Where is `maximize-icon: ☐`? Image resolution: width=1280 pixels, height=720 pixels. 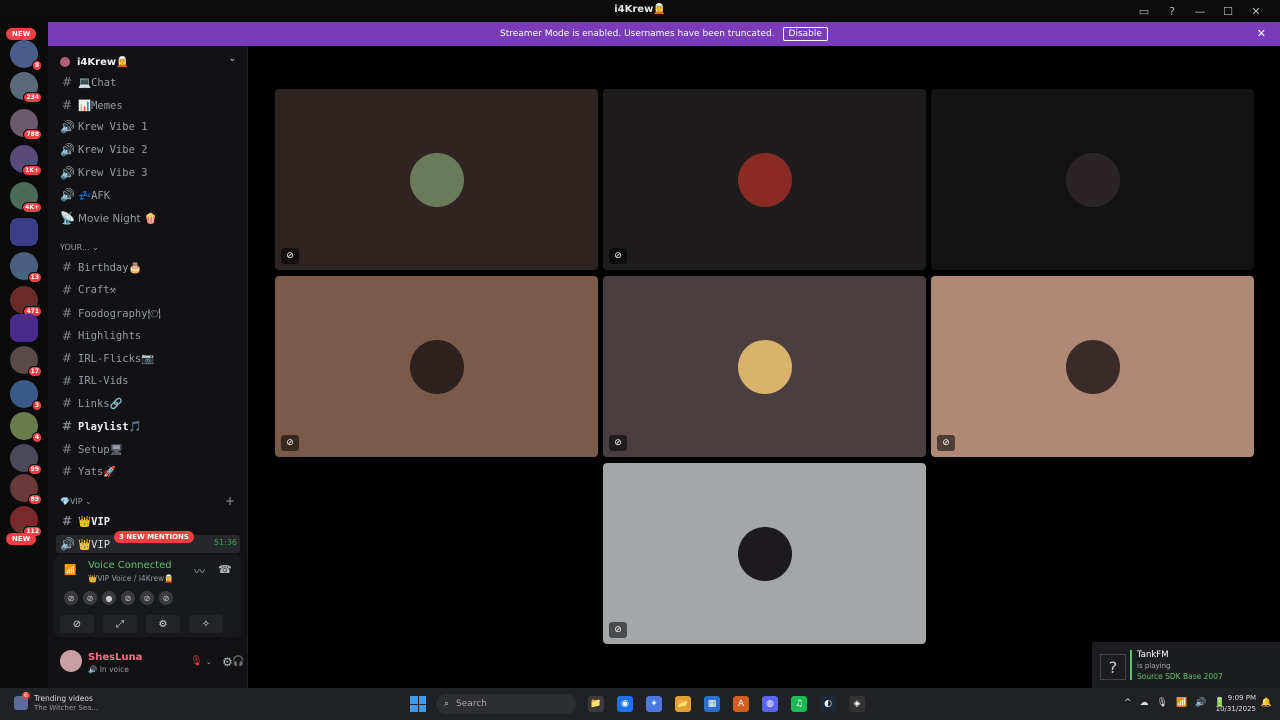
maximize-icon: ☐ is located at coordinates (1228, 11).